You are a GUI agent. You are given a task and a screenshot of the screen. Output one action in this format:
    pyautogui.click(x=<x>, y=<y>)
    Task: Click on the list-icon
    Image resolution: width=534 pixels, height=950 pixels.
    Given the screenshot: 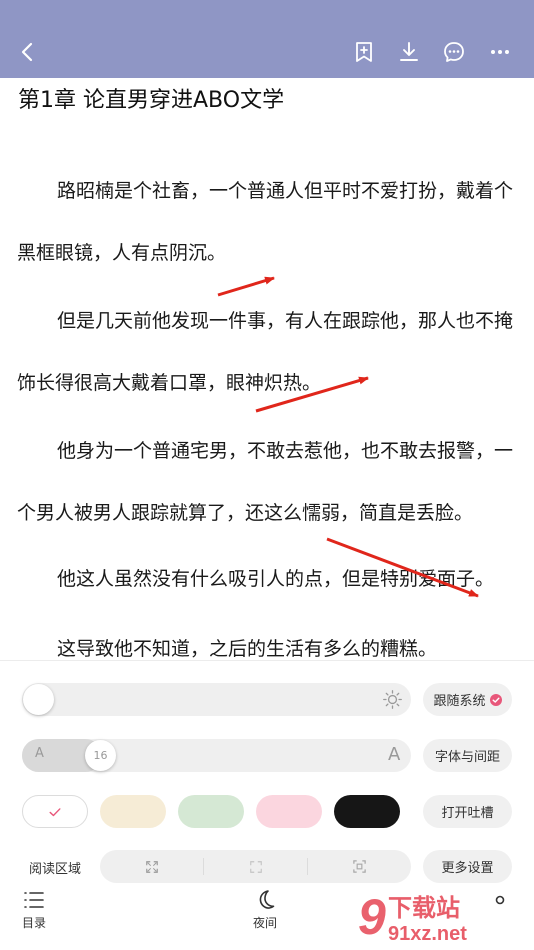 What is the action you would take?
    pyautogui.click(x=34, y=900)
    